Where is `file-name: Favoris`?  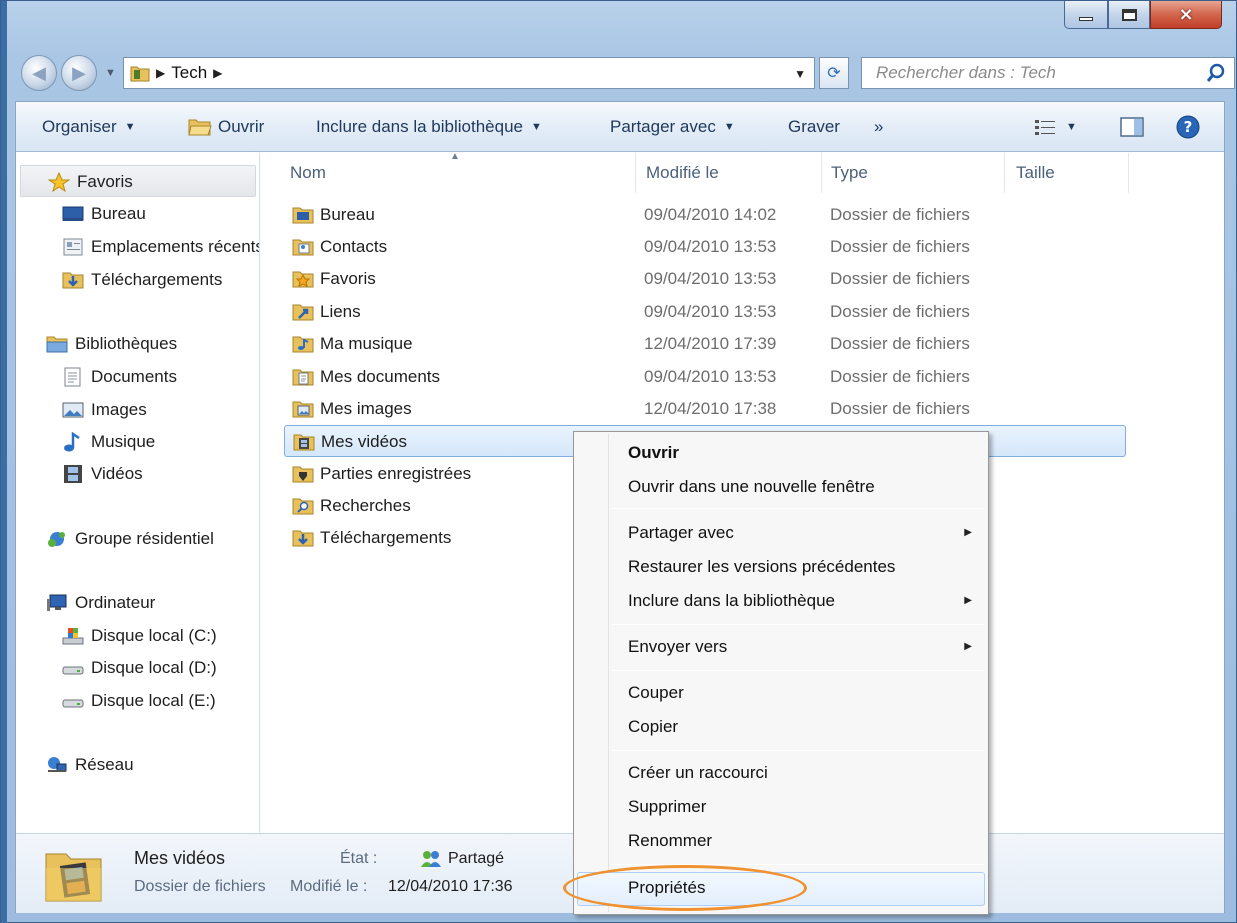 file-name: Favoris is located at coordinates (348, 278).